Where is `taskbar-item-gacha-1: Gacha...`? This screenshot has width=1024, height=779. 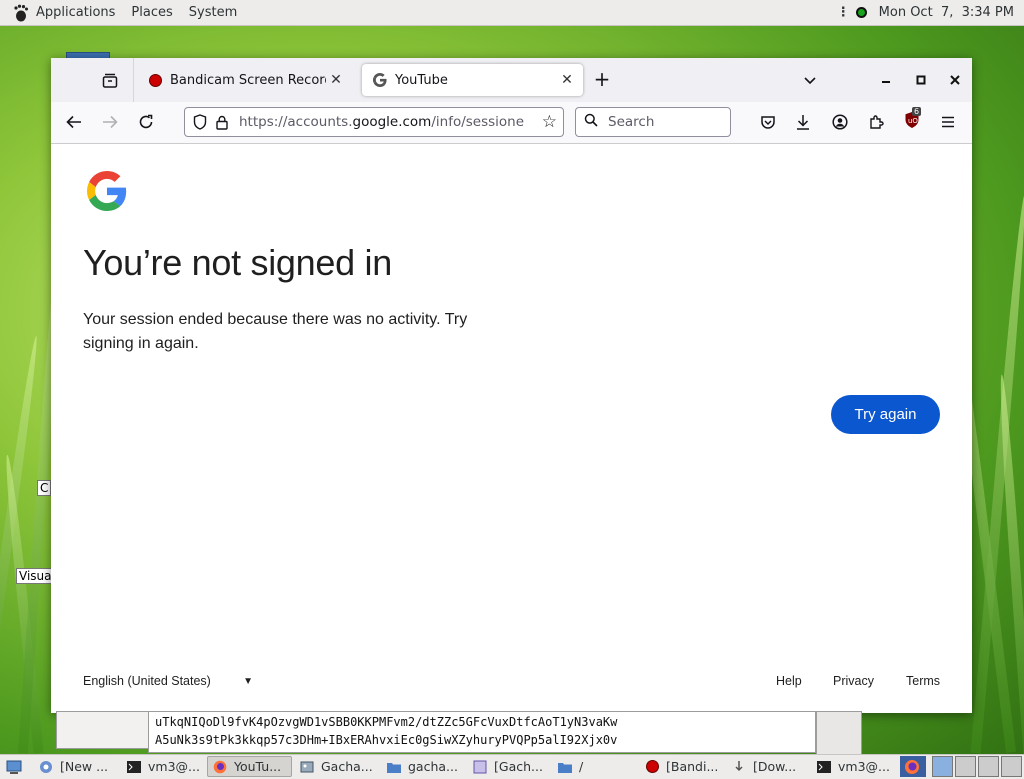 taskbar-item-gacha-1: Gacha... is located at coordinates (337, 766).